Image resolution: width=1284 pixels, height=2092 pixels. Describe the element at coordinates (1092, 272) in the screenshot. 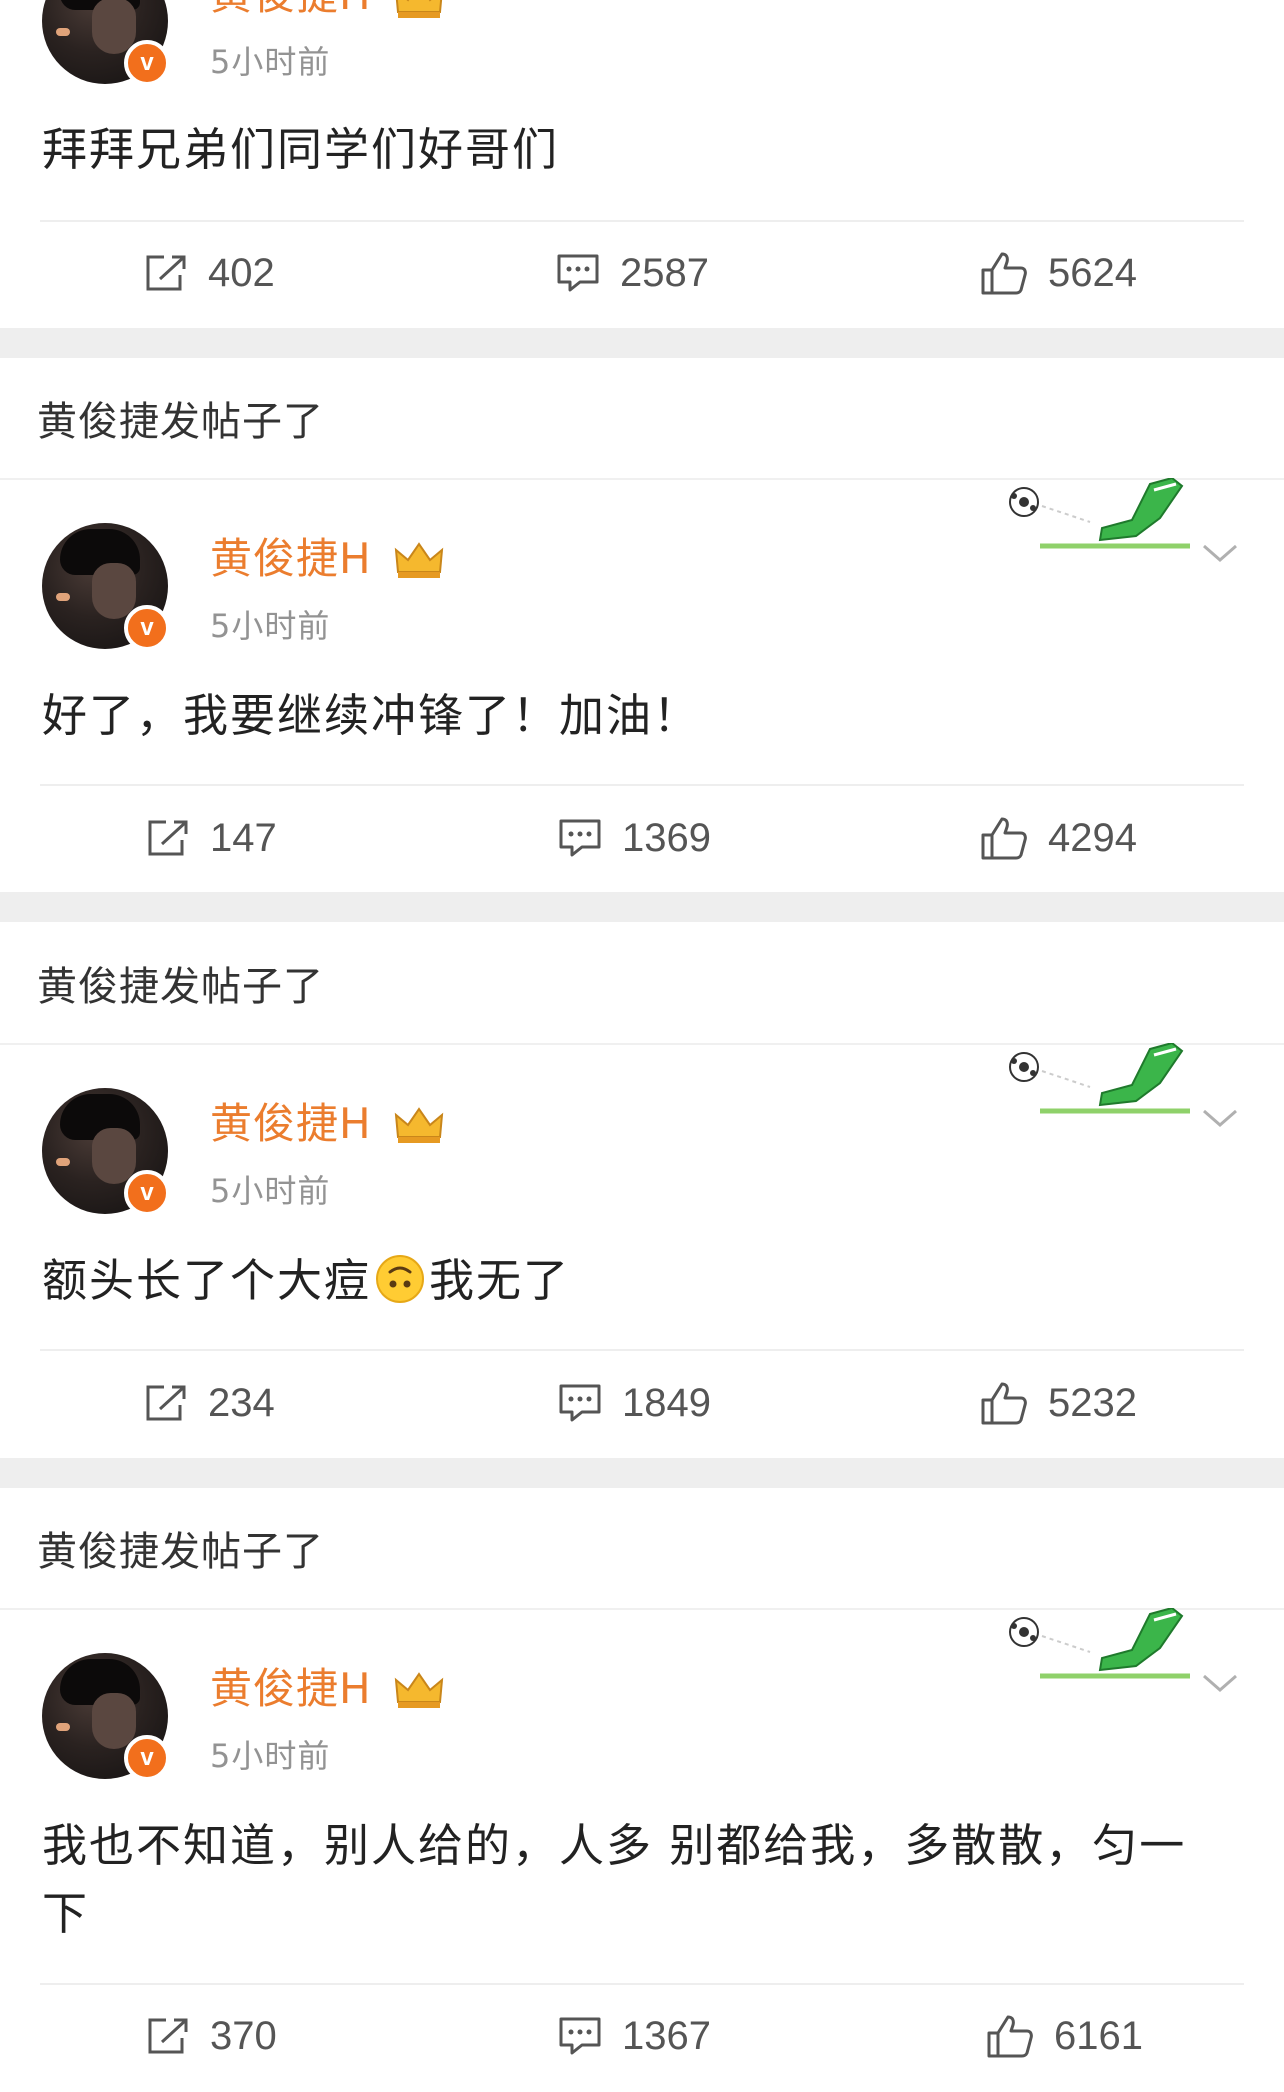

I see `like-count: 5624` at that location.